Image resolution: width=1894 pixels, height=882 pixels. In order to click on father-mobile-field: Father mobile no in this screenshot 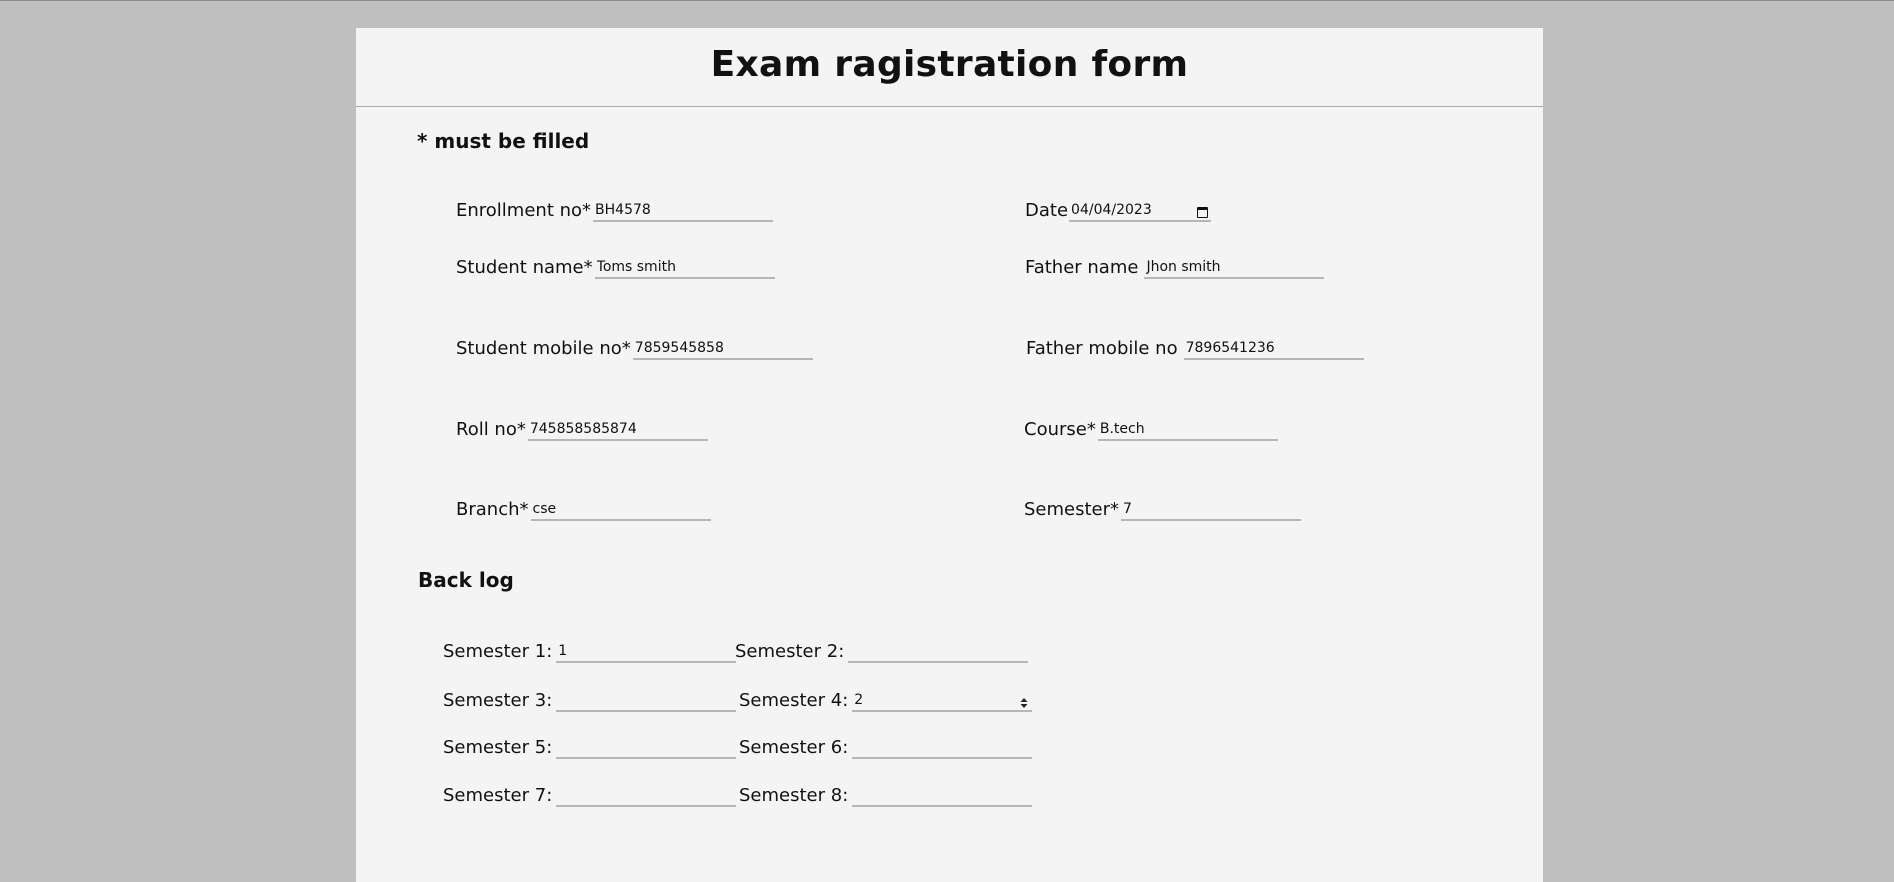, I will do `click(1195, 349)`.